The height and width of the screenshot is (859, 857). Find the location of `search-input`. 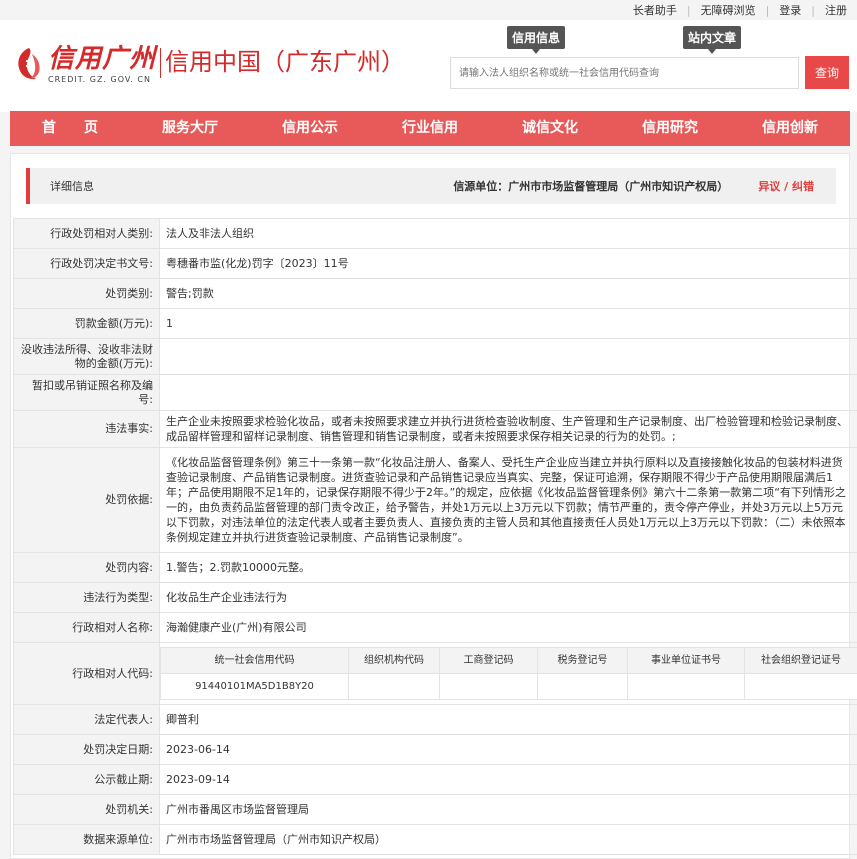

search-input is located at coordinates (624, 73).